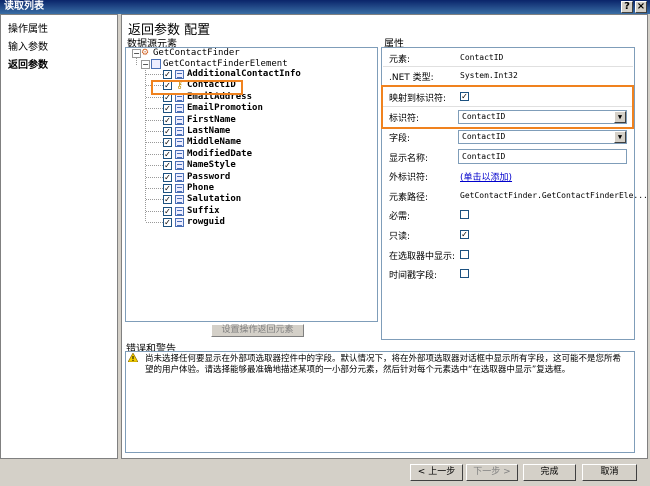 This screenshot has height=486, width=650. What do you see at coordinates (325, 7) in the screenshot?
I see `window-title-bar: 读取列表` at bounding box center [325, 7].